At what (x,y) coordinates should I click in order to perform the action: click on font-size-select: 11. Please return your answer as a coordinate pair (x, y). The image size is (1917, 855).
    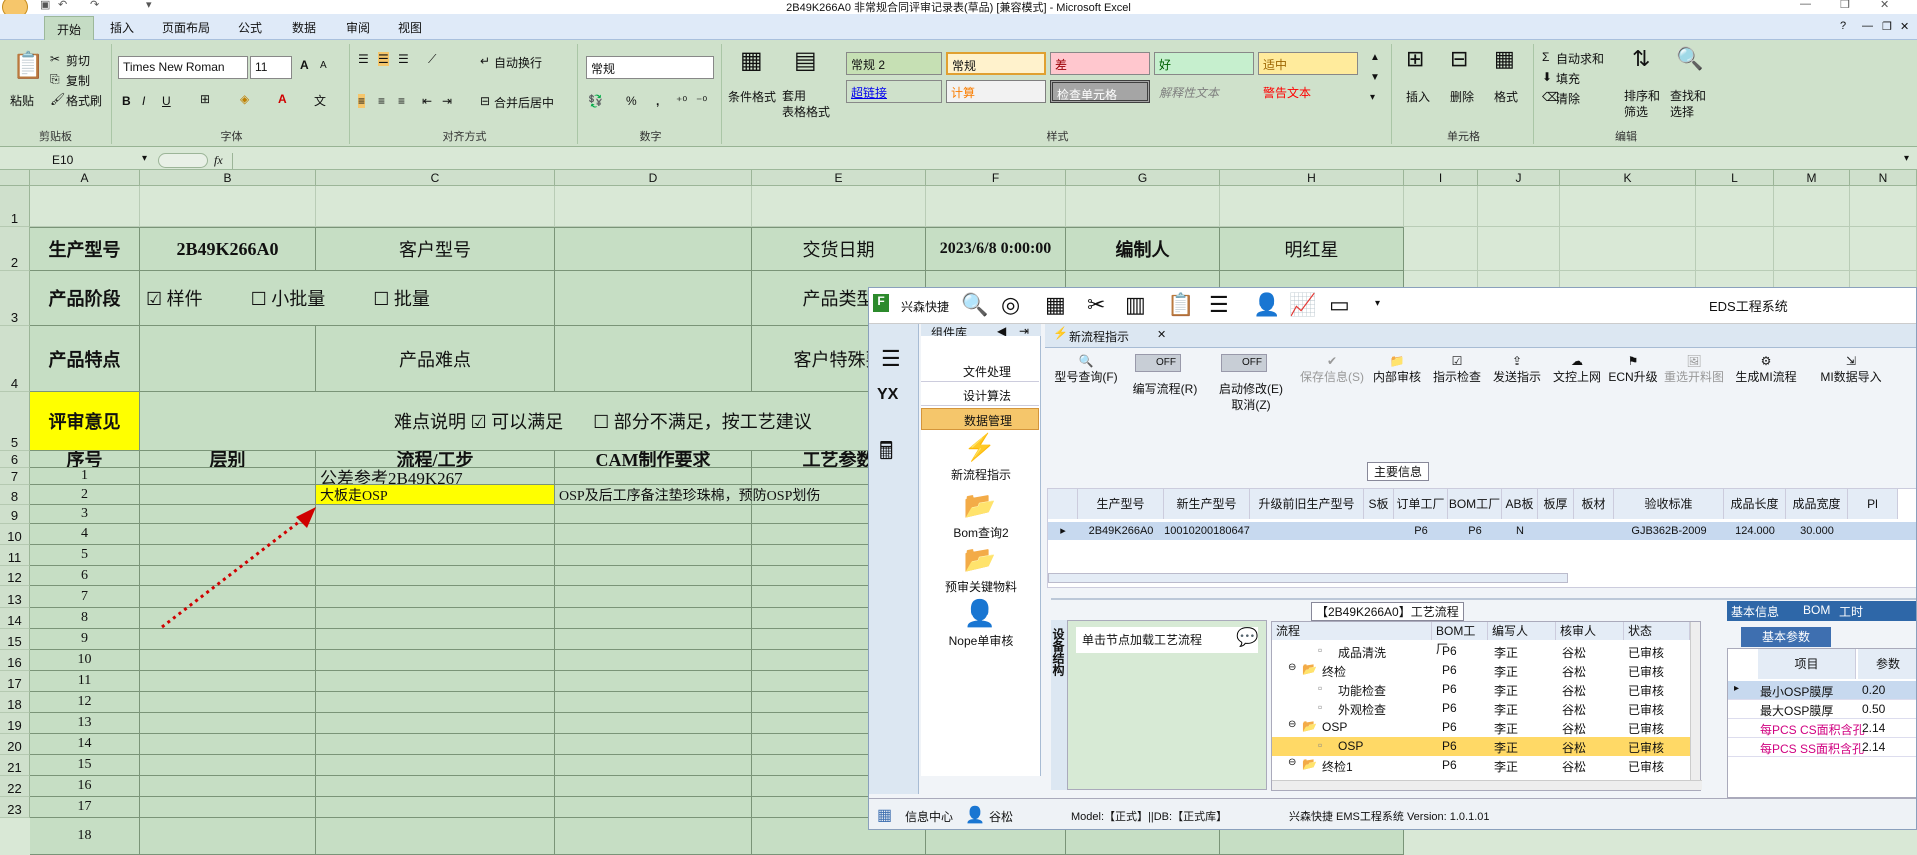
    Looking at the image, I should click on (271, 67).